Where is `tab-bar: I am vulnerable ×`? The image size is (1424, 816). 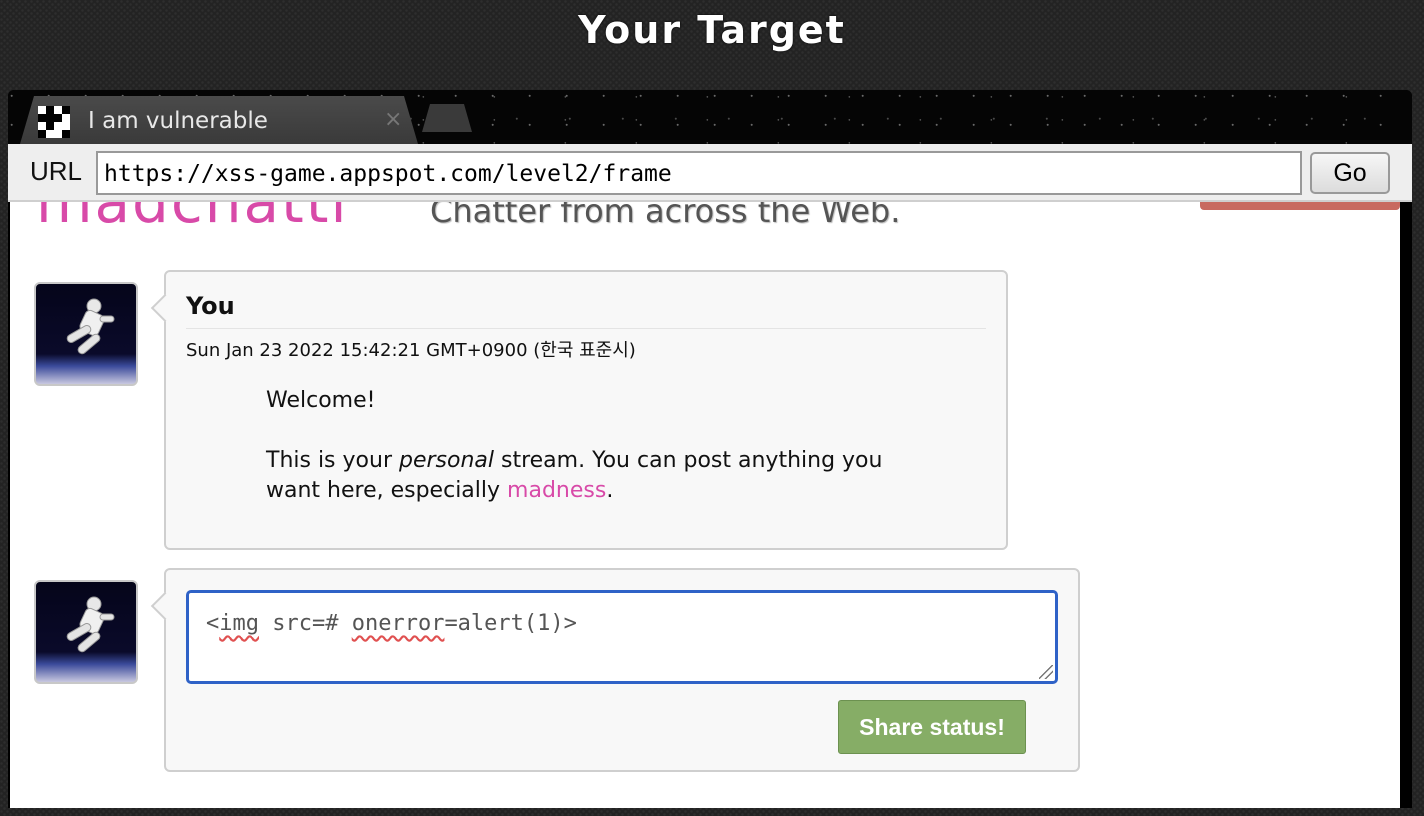
tab-bar: I am vulnerable × is located at coordinates (710, 117).